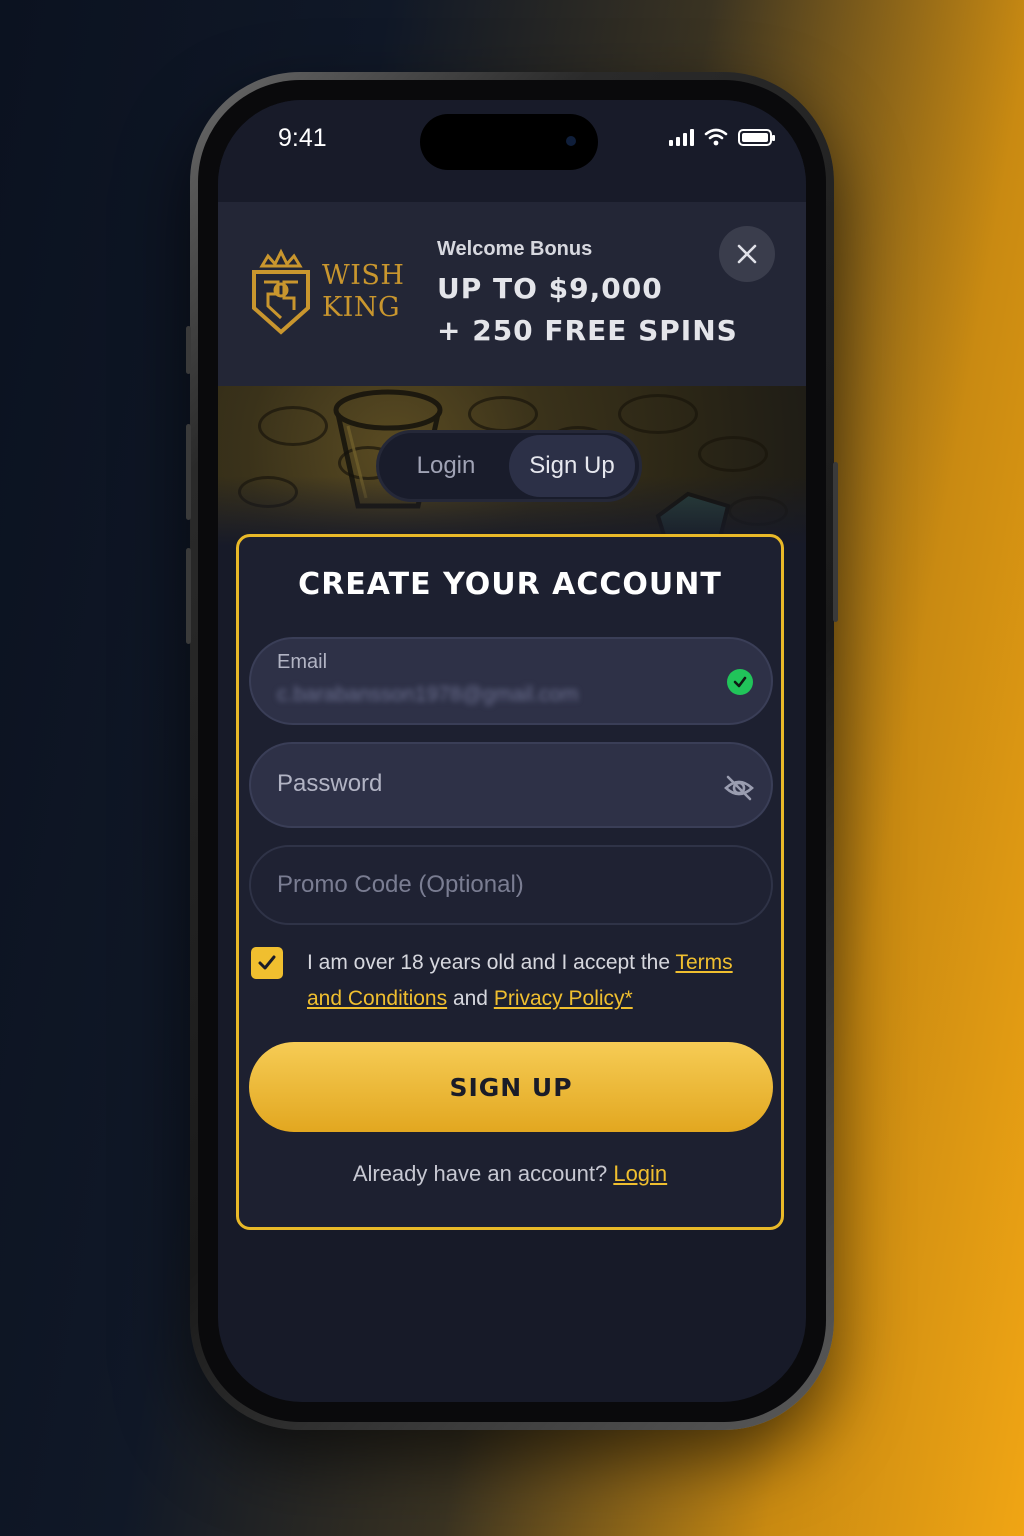 The height and width of the screenshot is (1536, 1024). I want to click on camera-dot, so click(571, 141).